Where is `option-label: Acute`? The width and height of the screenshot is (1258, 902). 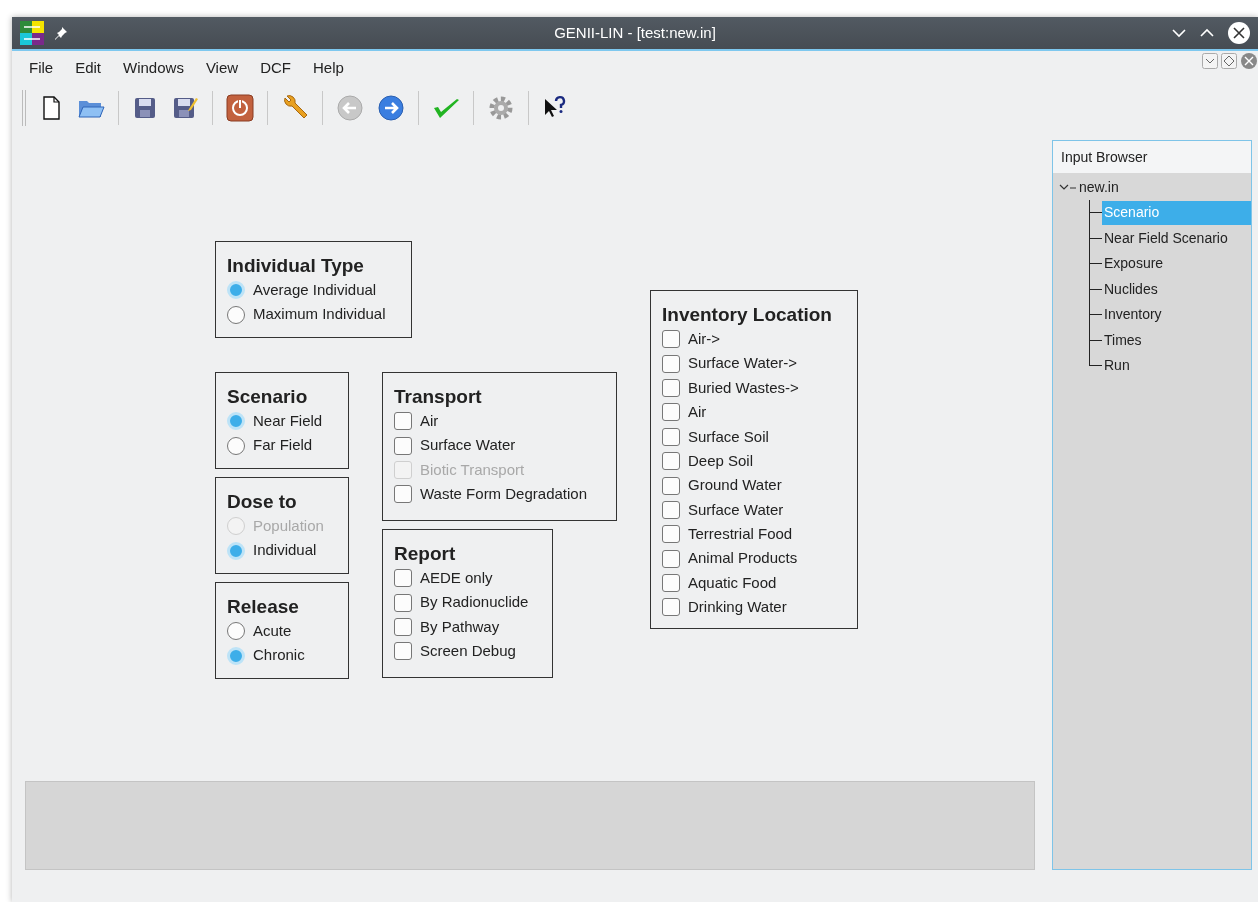 option-label: Acute is located at coordinates (272, 630).